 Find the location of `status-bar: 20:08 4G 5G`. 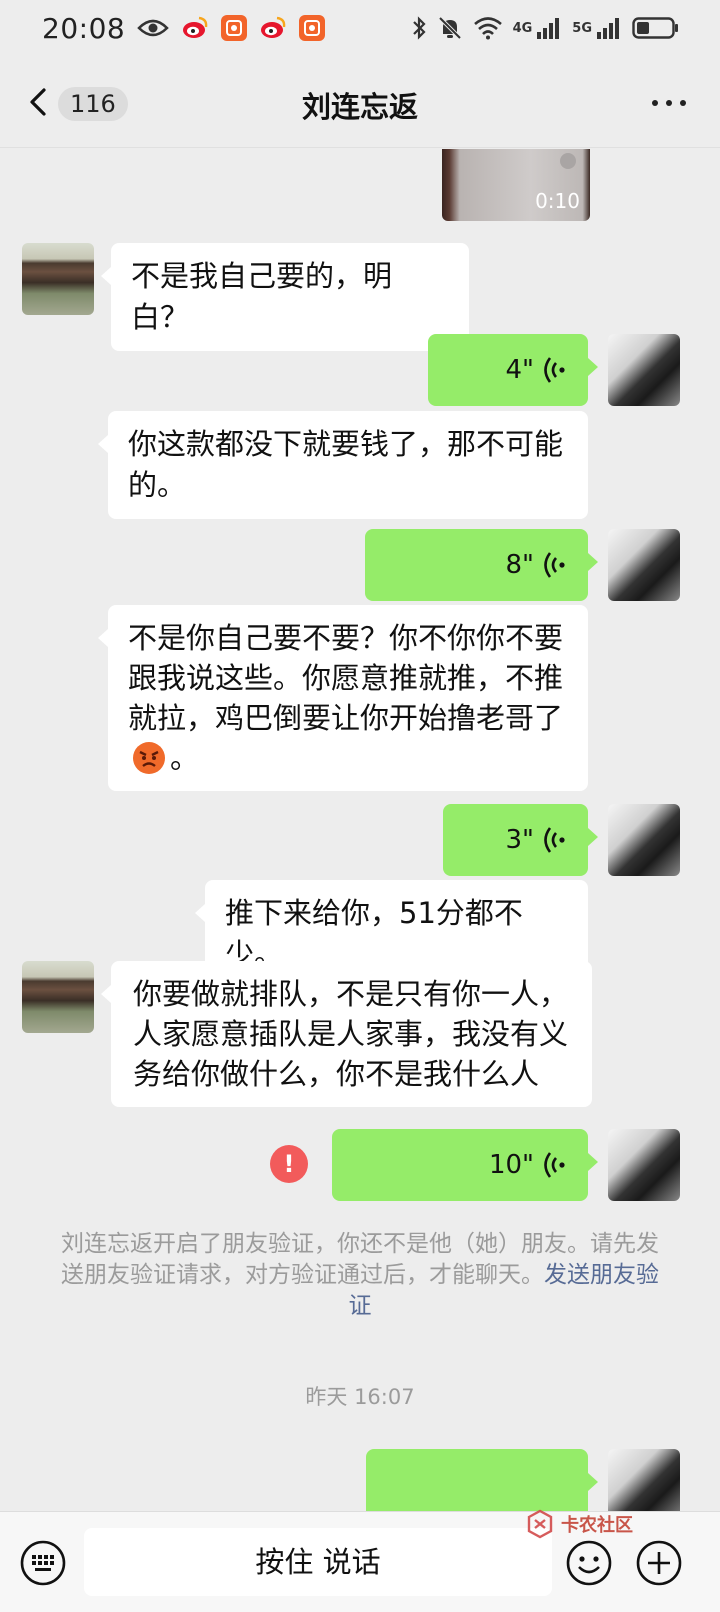

status-bar: 20:08 4G 5G is located at coordinates (360, 28).